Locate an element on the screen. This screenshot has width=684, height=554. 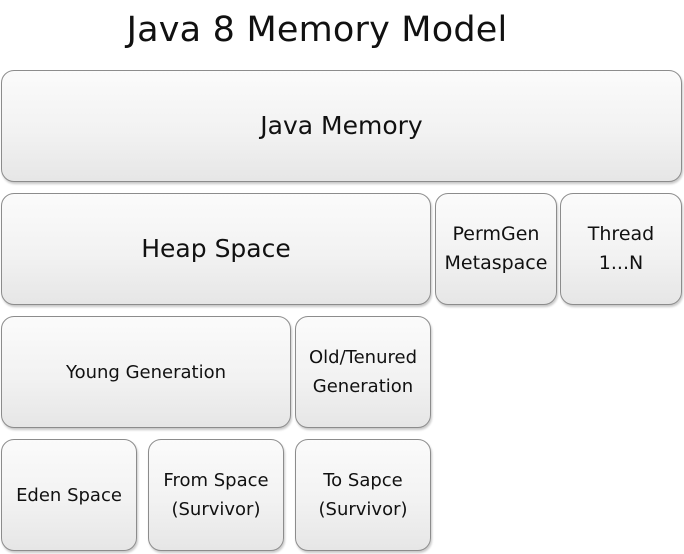
from-space-label: From Space (Survivor) is located at coordinates (216, 495).